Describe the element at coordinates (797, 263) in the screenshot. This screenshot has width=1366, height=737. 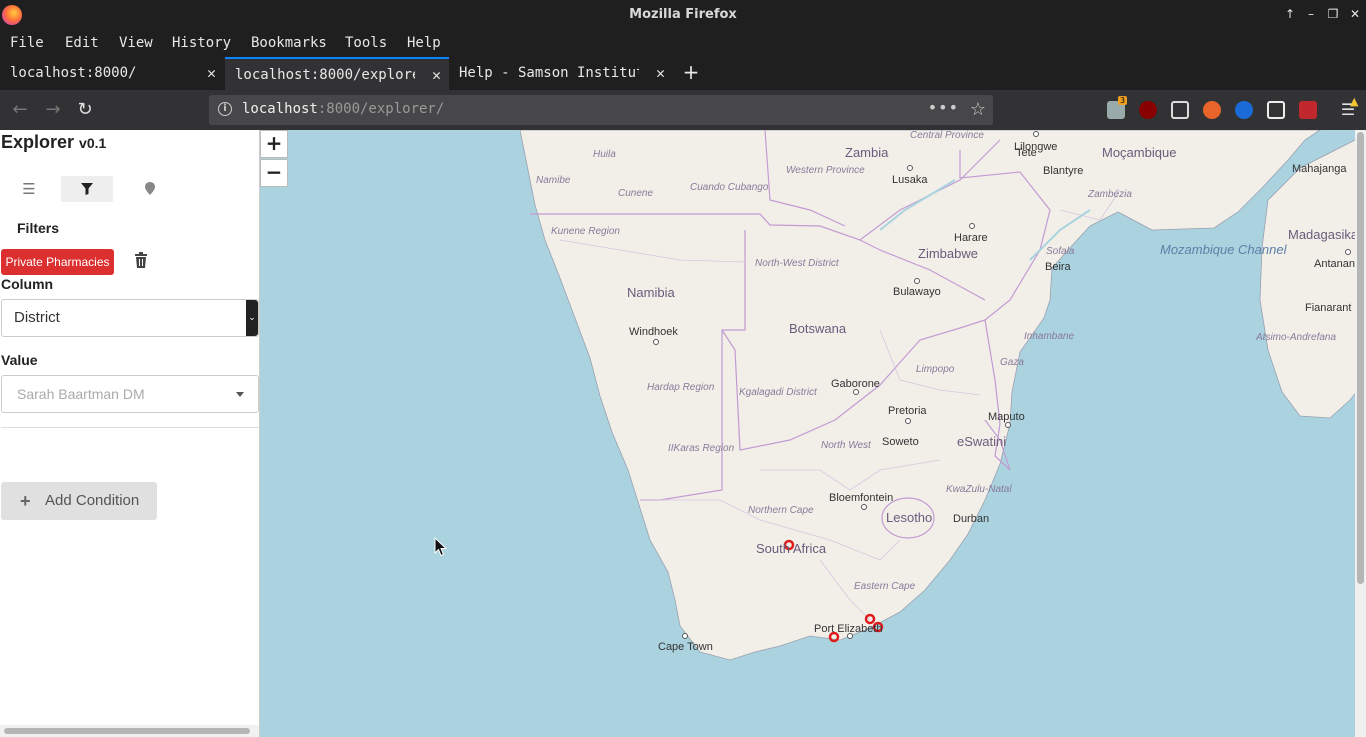
I see `map-label-region: North-West District` at that location.